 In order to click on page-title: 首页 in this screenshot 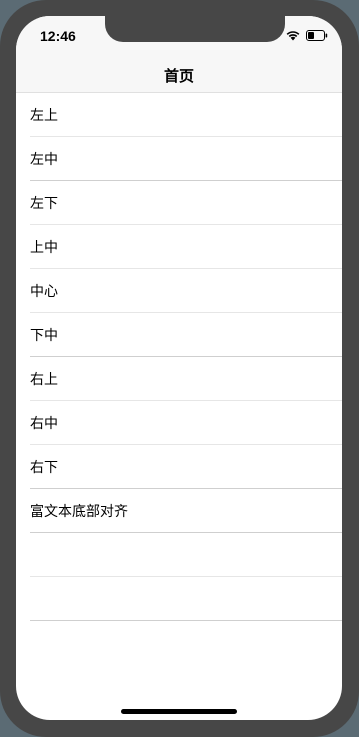, I will do `click(178, 76)`.